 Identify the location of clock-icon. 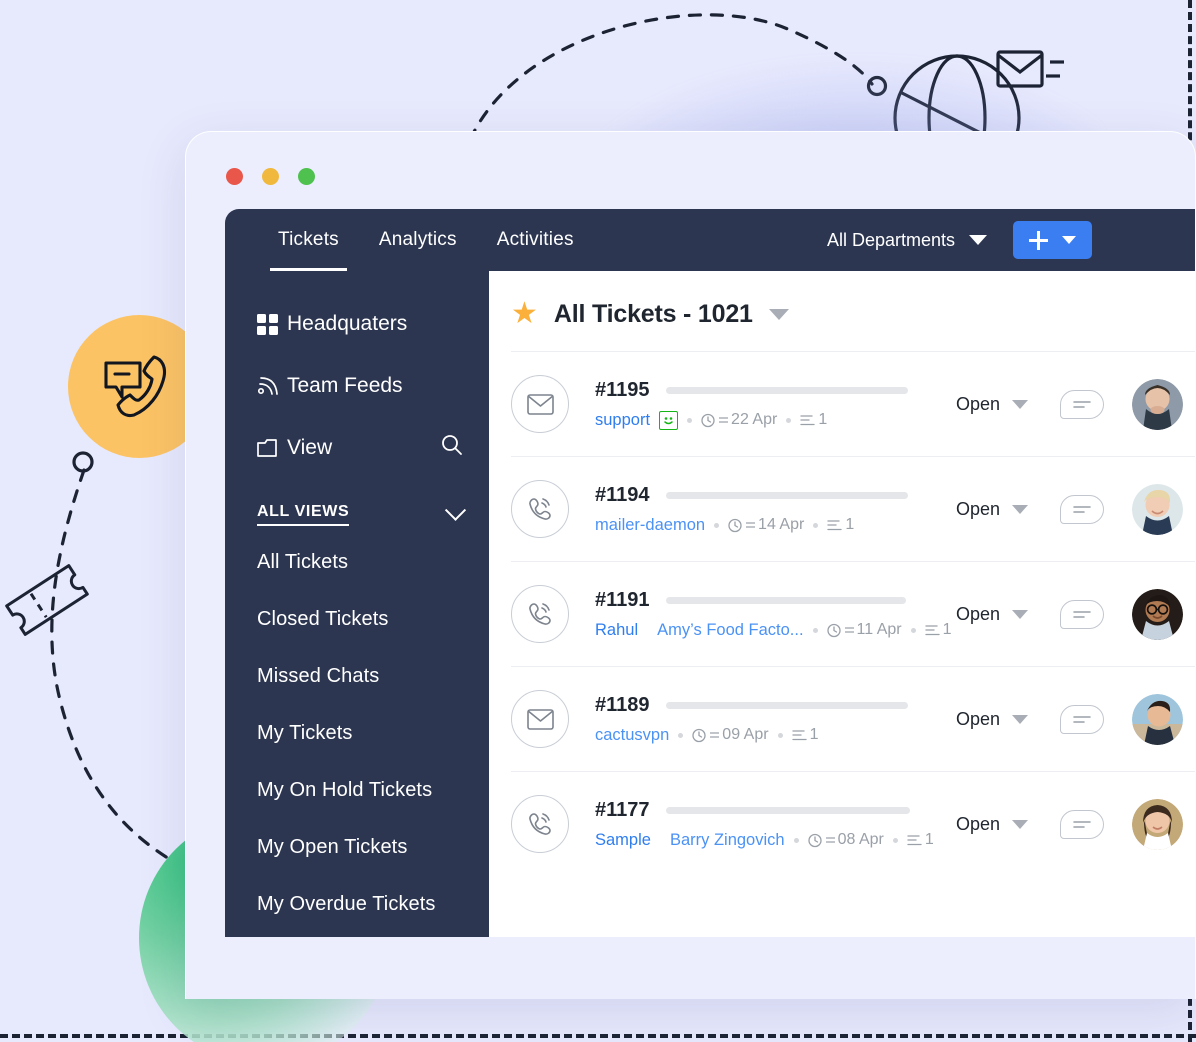
(708, 420).